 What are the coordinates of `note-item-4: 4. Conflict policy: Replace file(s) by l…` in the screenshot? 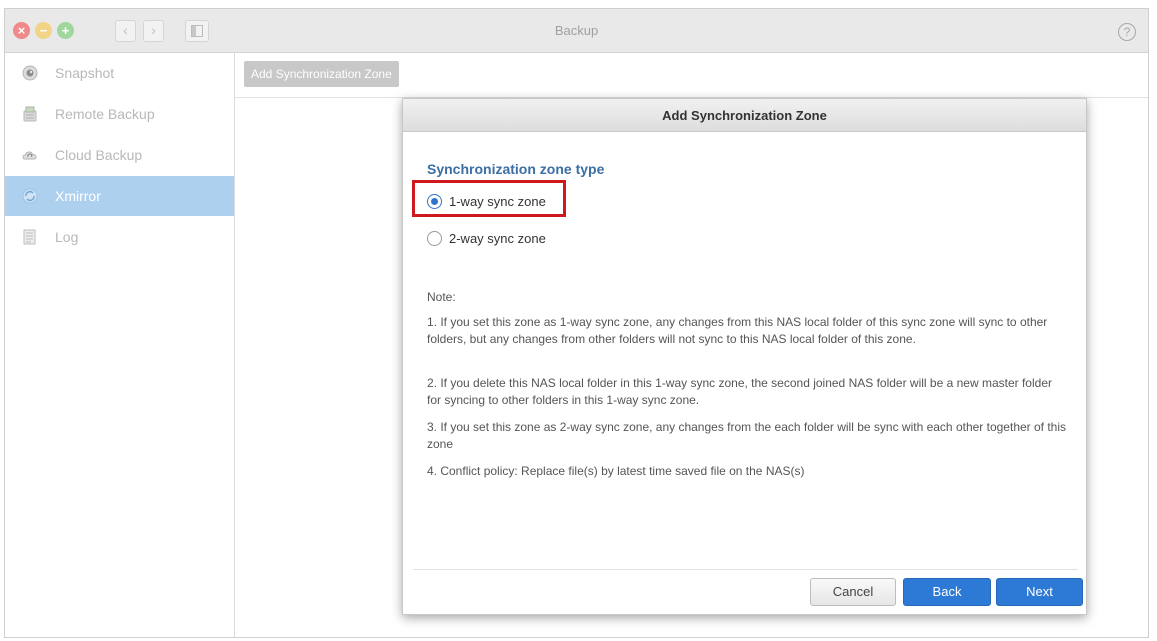 It's located at (616, 471).